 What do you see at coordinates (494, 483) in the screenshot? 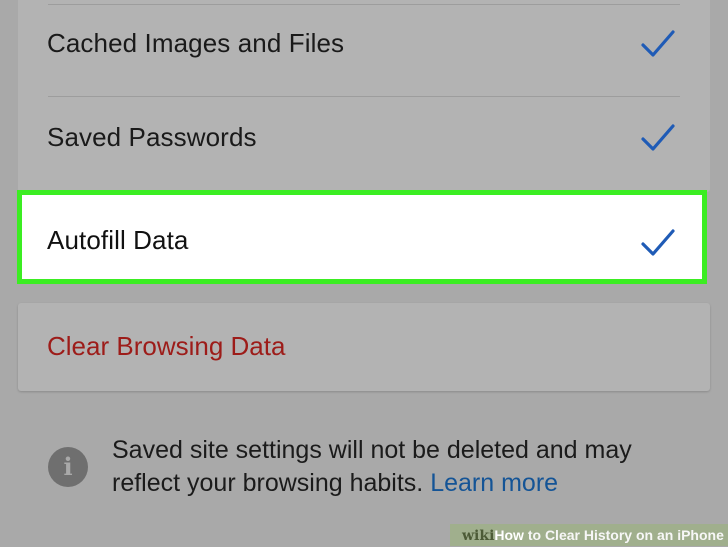
I see `learn-more-link: Learn more` at bounding box center [494, 483].